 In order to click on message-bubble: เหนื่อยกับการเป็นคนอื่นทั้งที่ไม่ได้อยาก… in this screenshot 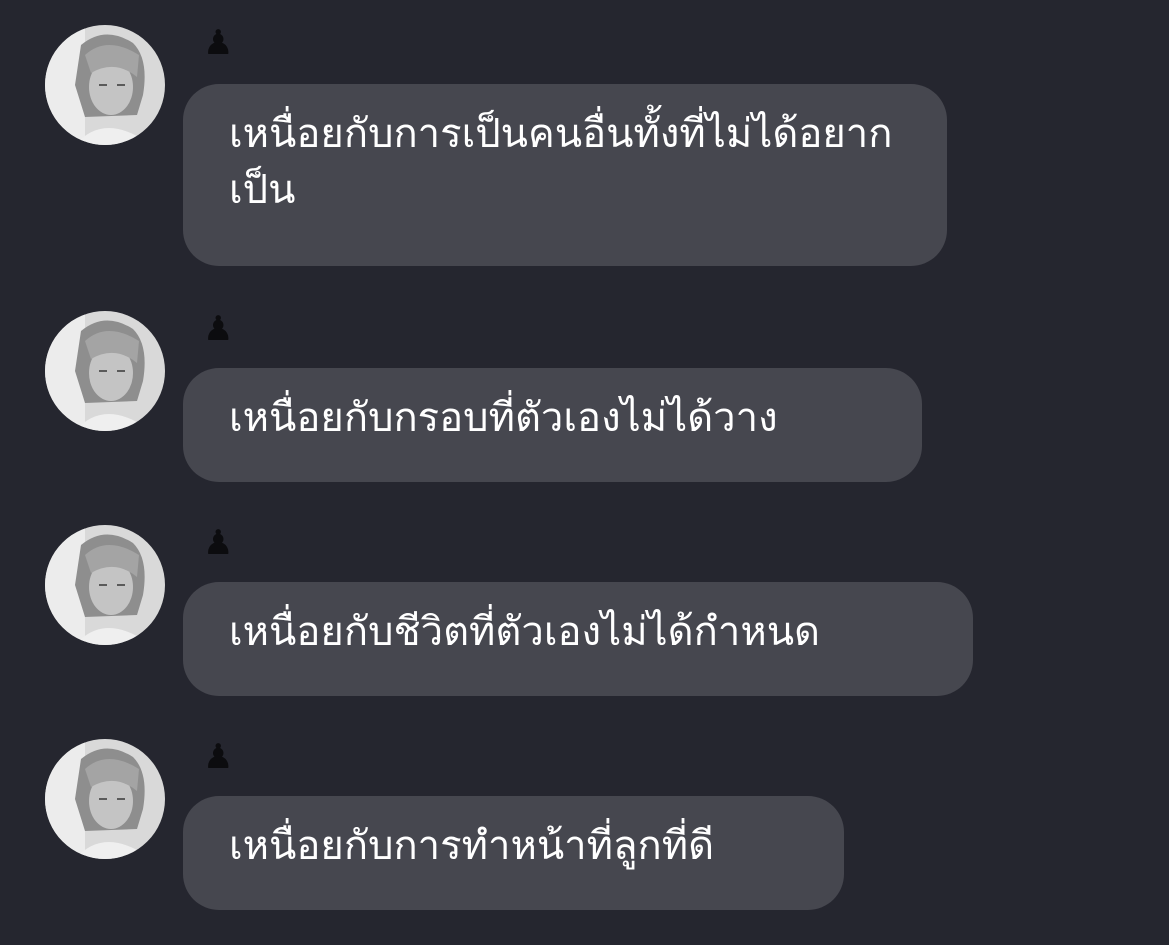, I will do `click(565, 175)`.